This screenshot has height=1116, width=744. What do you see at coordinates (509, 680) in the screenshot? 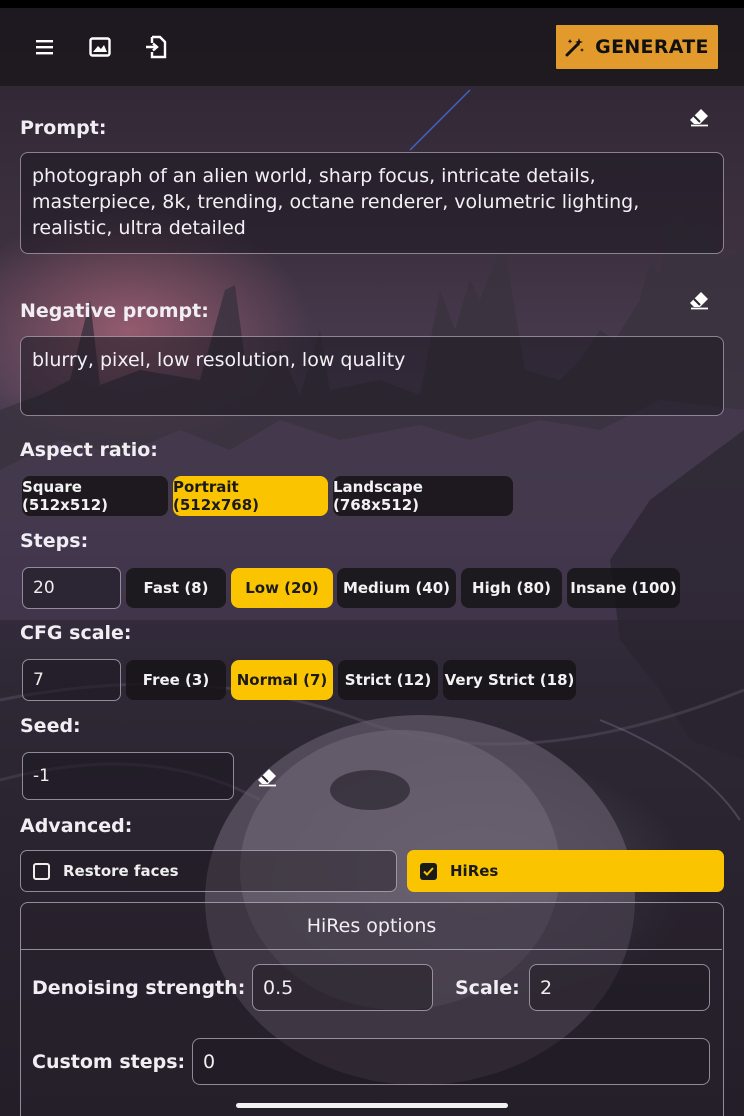
I see `cfg-very-strict-chip: Very Strict (18)` at bounding box center [509, 680].